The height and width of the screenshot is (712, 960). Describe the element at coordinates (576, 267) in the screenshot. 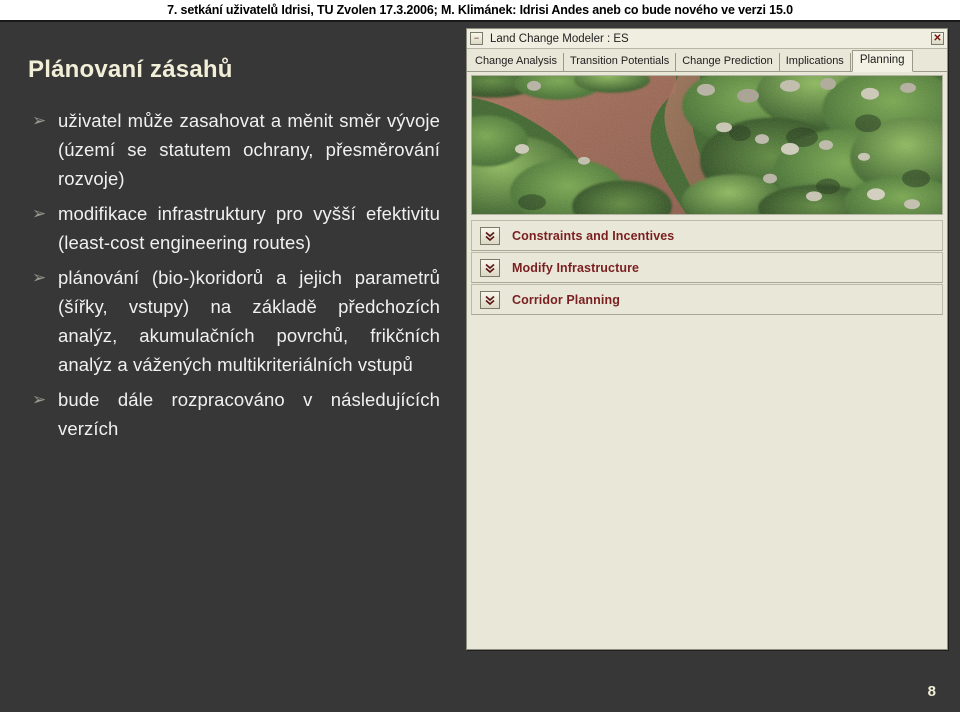

I see `panel-label: Modify Infrastructure` at that location.